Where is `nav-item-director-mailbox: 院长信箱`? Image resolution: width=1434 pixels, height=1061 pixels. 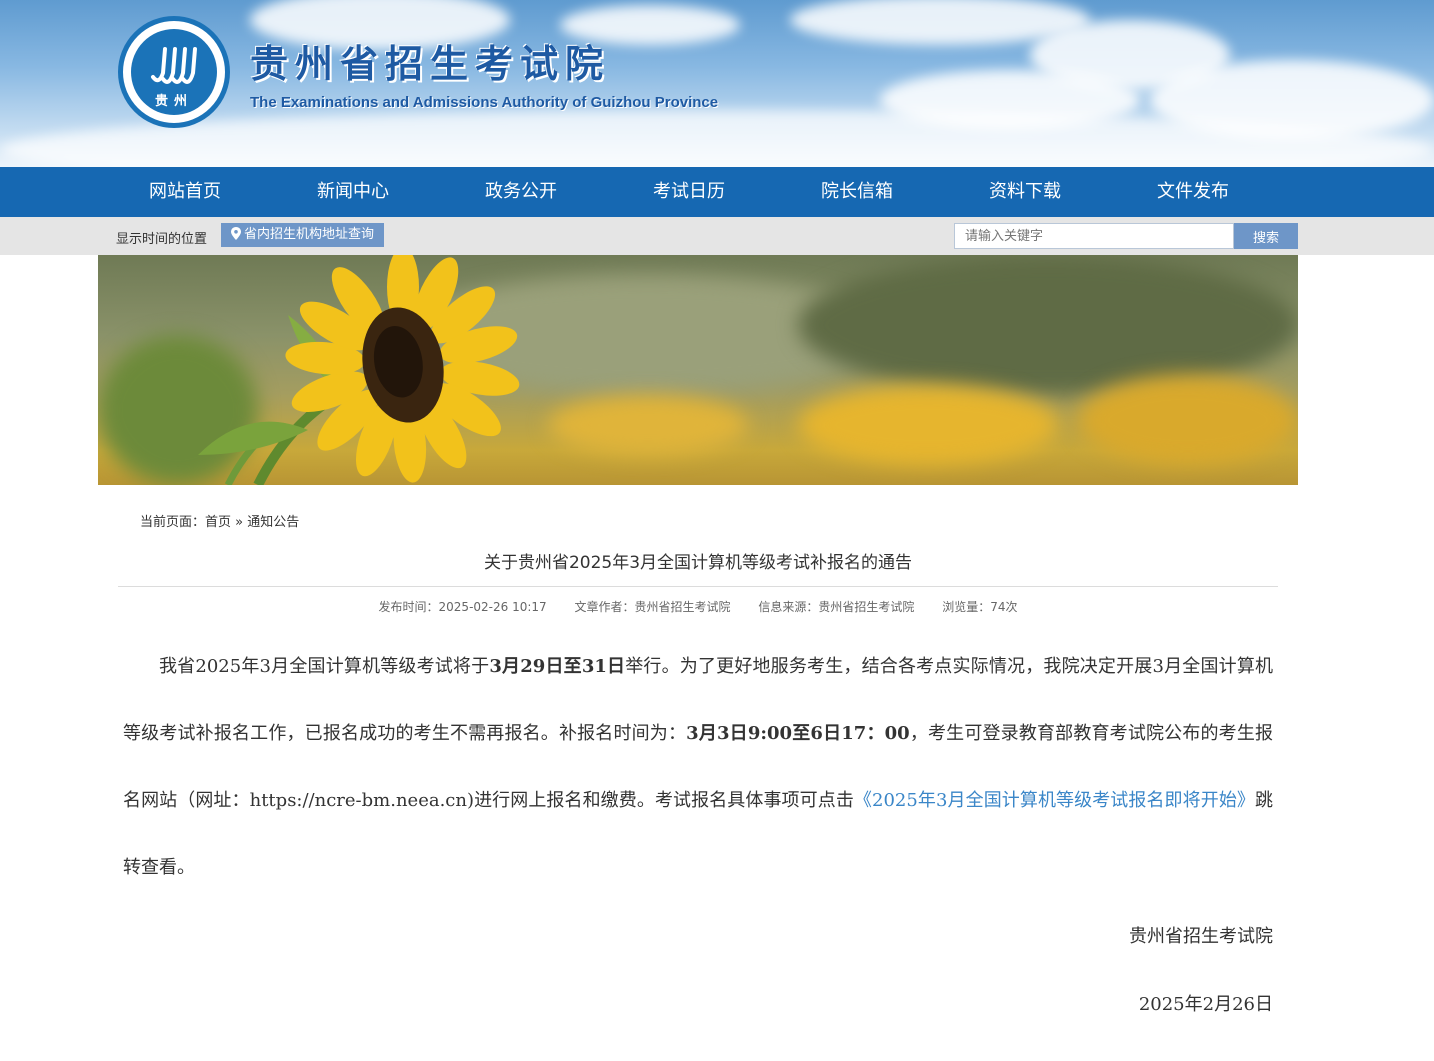 nav-item-director-mailbox: 院长信箱 is located at coordinates (857, 192).